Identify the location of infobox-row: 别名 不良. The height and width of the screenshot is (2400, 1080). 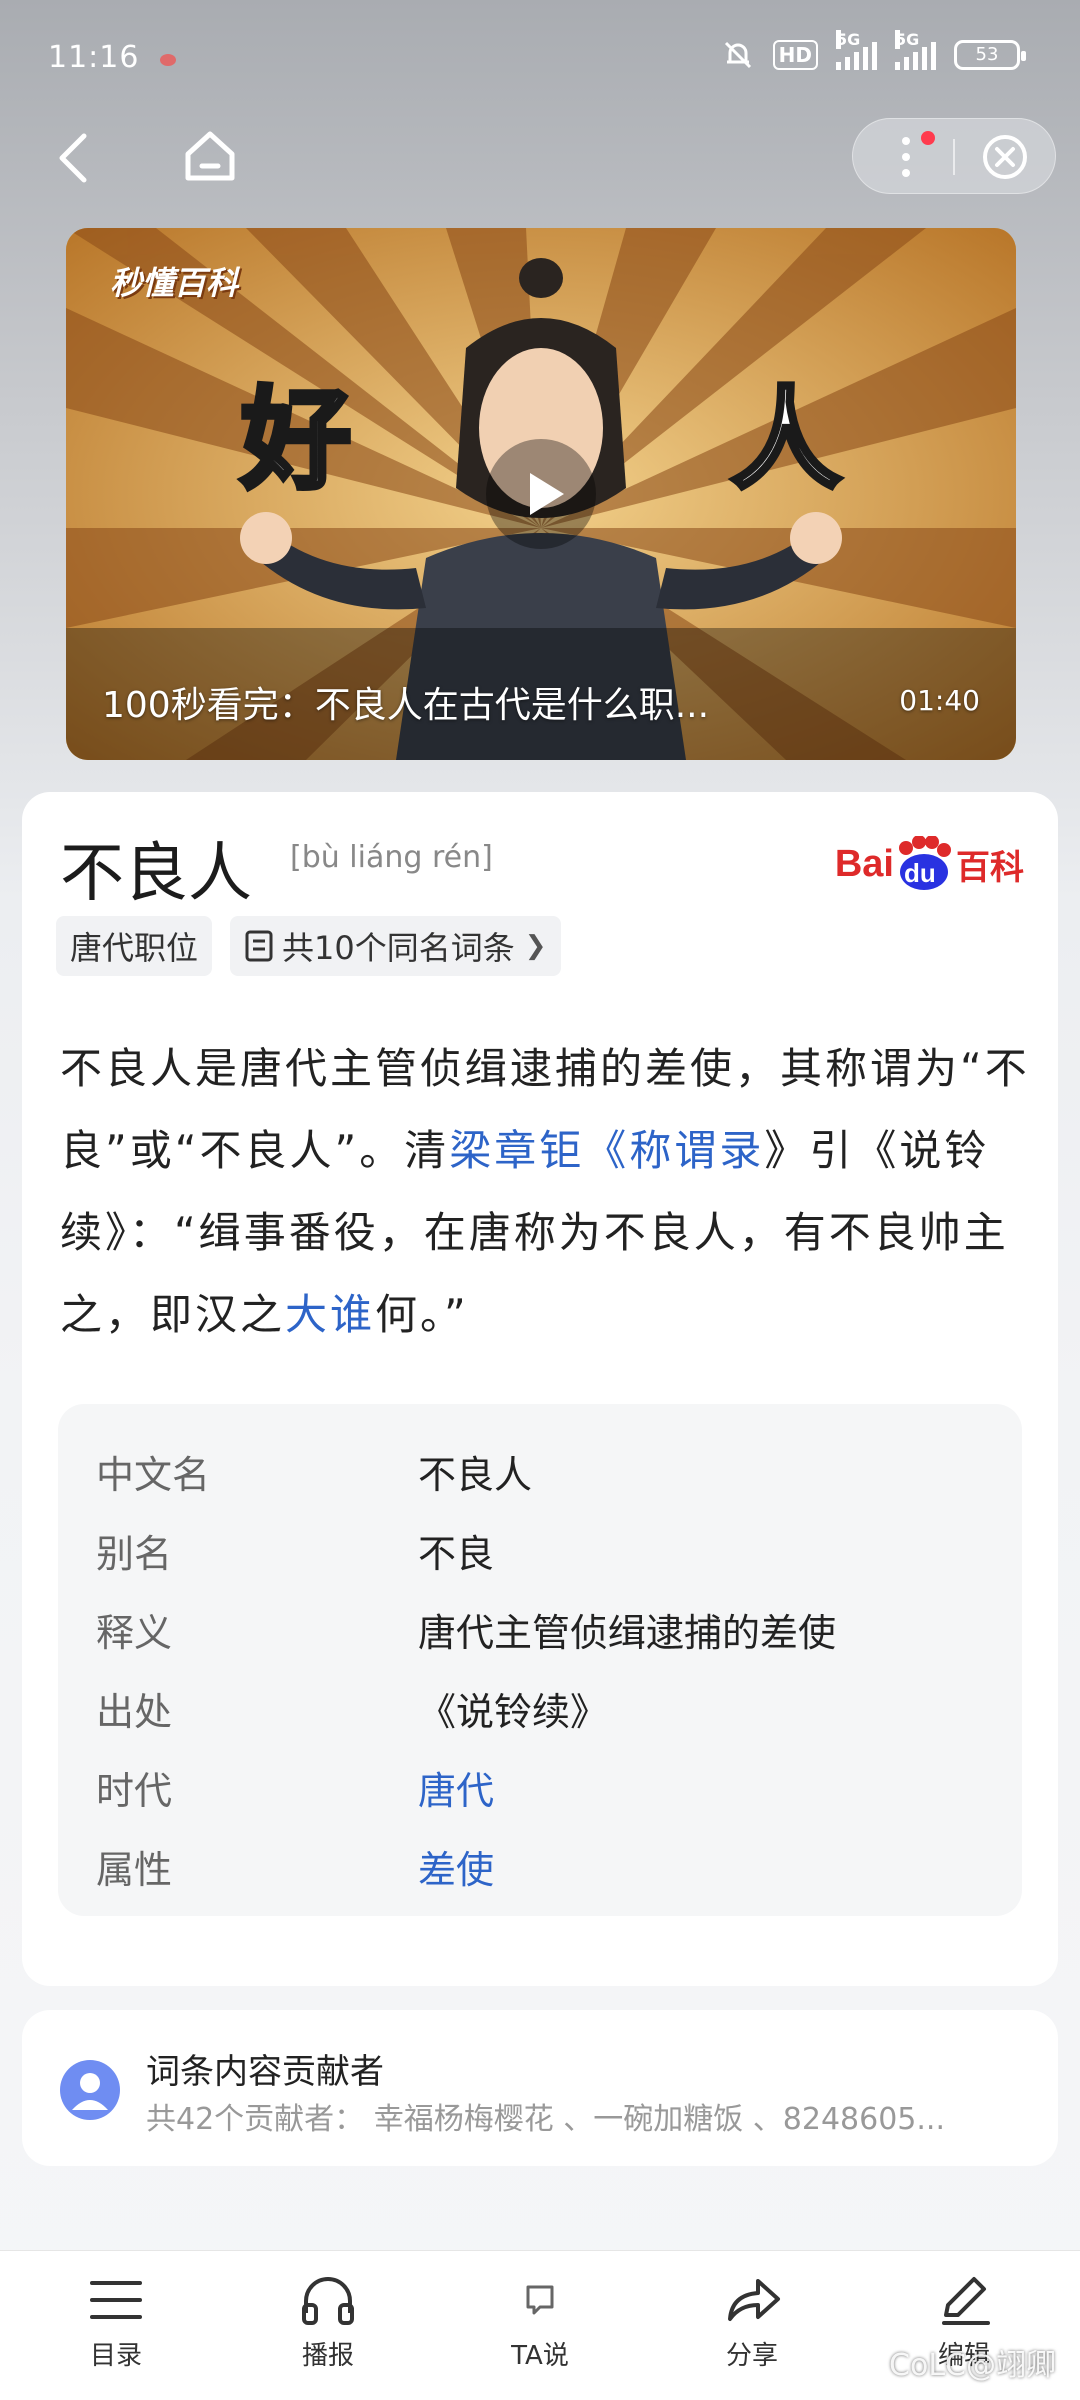
(536, 1553).